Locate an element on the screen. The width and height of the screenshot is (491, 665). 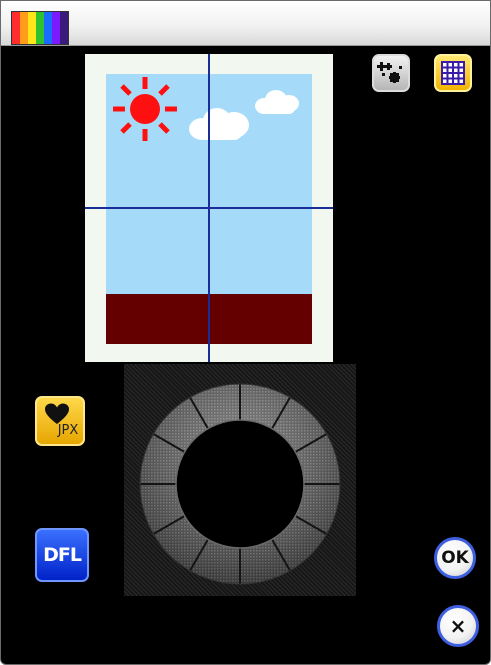
effects-icon is located at coordinates (389, 72).